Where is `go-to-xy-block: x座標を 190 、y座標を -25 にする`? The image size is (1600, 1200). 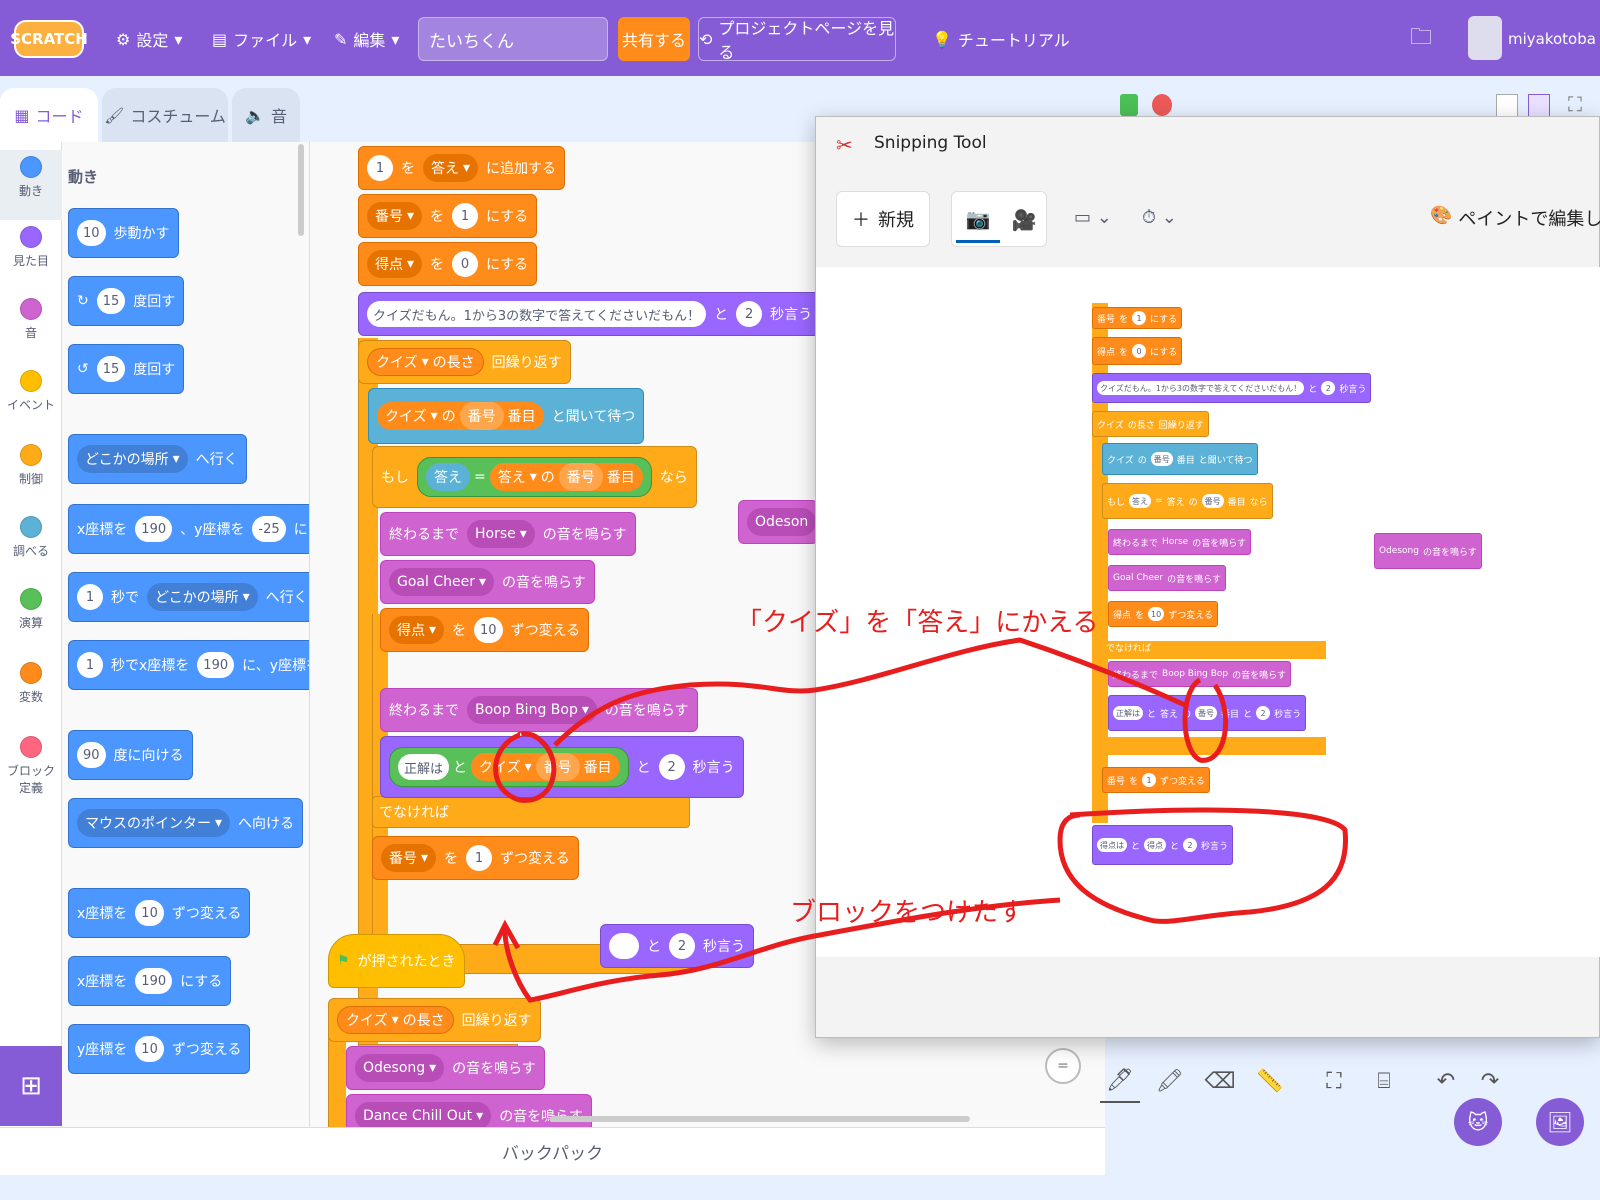
go-to-xy-block: x座標を 190 、y座標を -25 にする is located at coordinates (188, 529).